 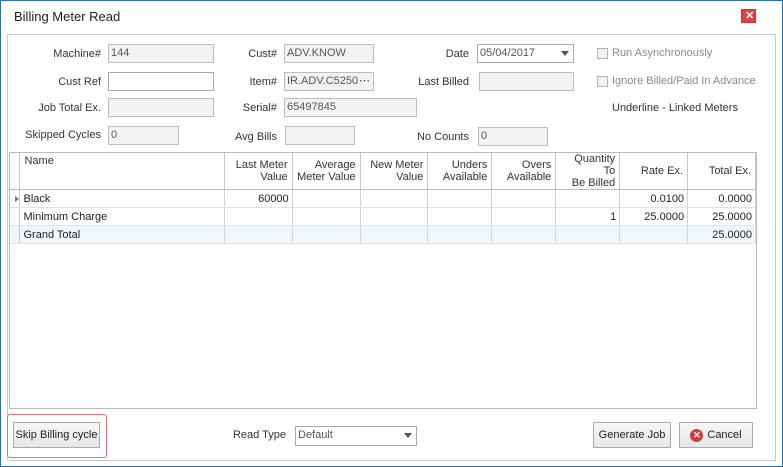 What do you see at coordinates (63, 135) in the screenshot?
I see `skipped-cycles-label: Skipped Cycles` at bounding box center [63, 135].